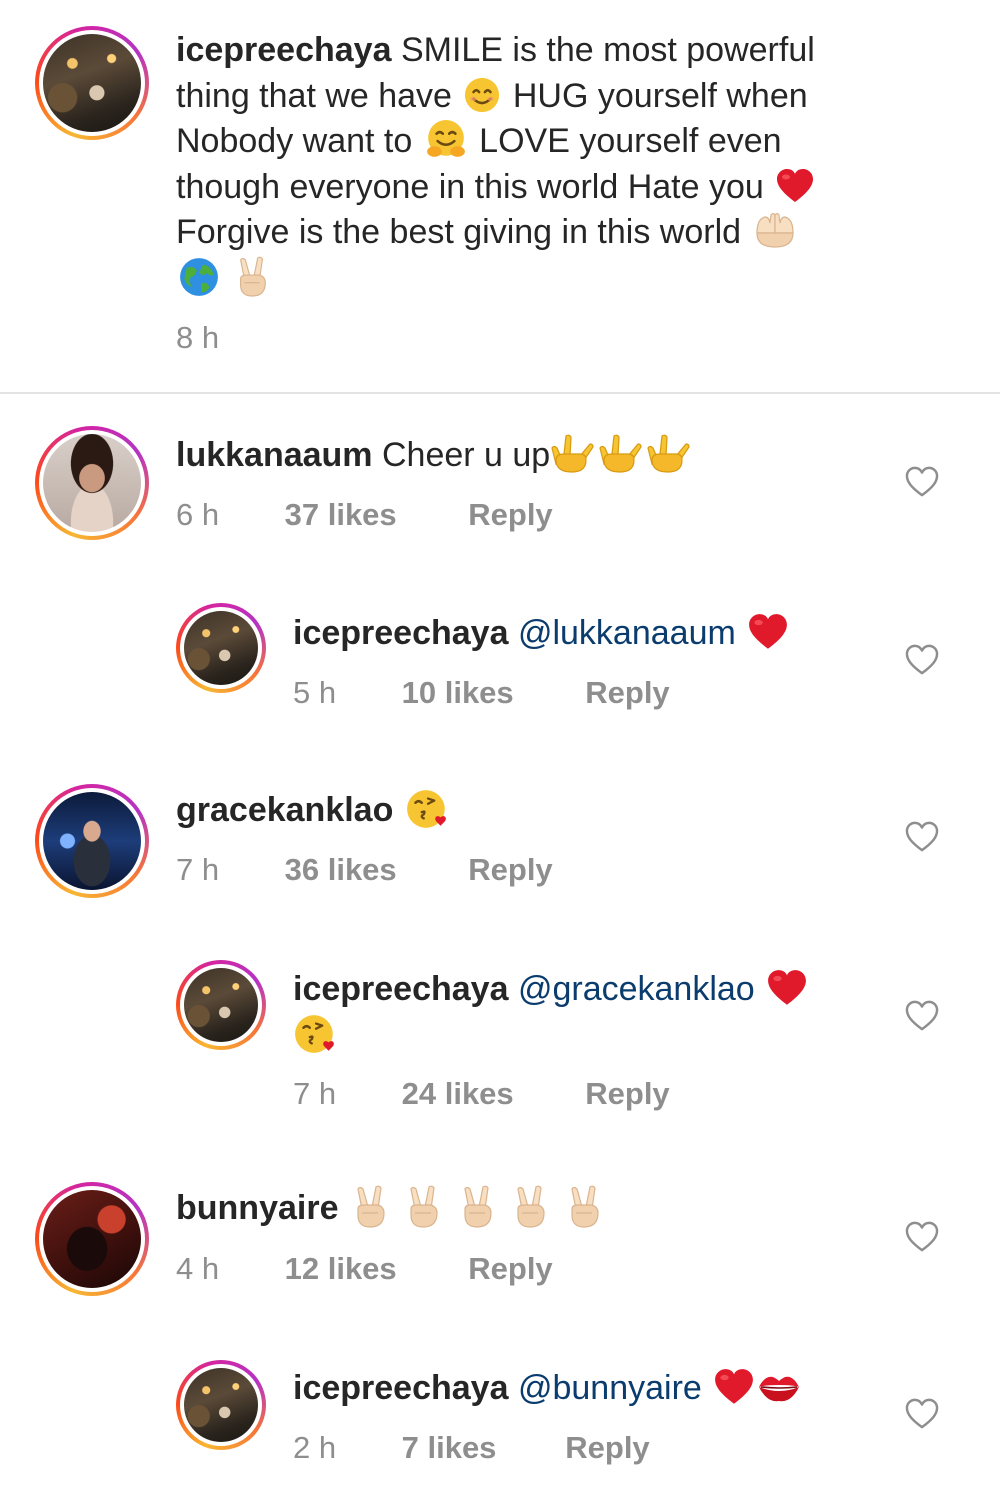 The image size is (1000, 1490). I want to click on comment-likes: 7 likes, so click(479, 1448).